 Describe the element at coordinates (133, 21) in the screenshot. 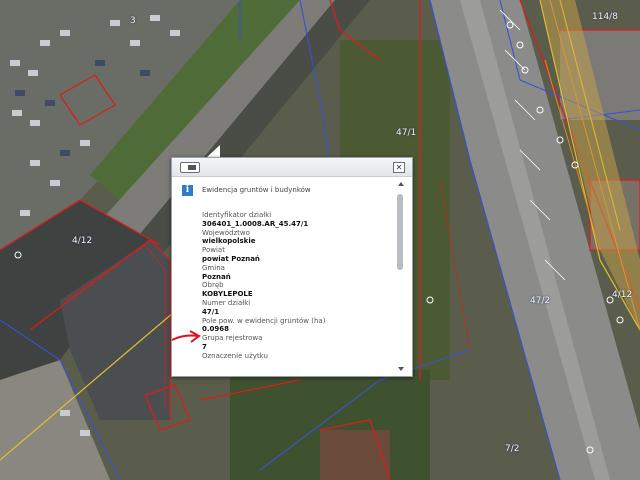

I see `parcel-label: 3` at that location.